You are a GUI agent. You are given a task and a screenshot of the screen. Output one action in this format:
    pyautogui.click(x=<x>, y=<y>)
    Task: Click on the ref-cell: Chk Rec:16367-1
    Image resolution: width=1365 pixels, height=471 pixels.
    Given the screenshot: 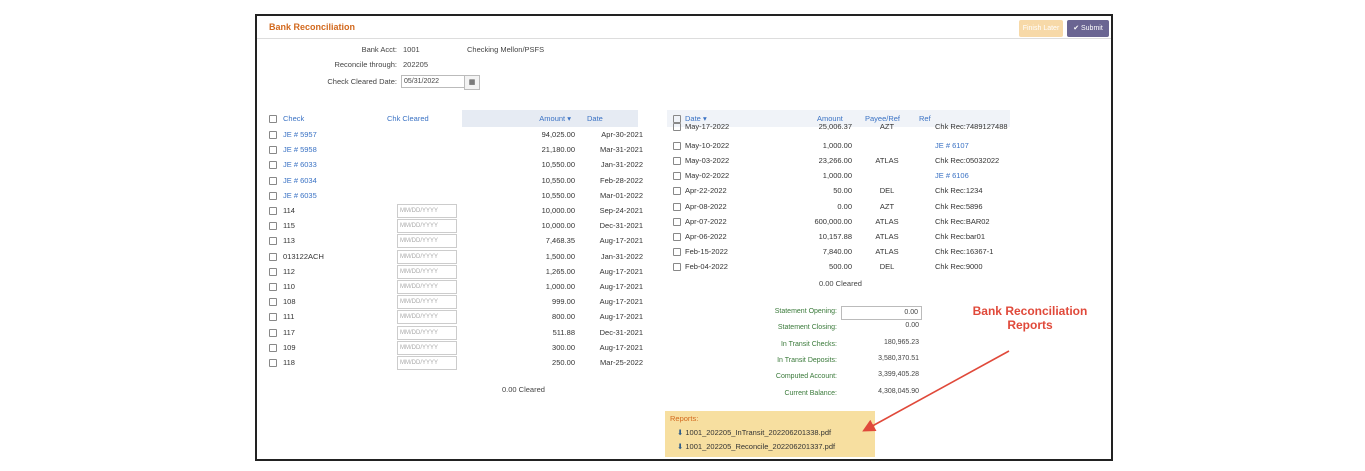 What is the action you would take?
    pyautogui.click(x=964, y=251)
    